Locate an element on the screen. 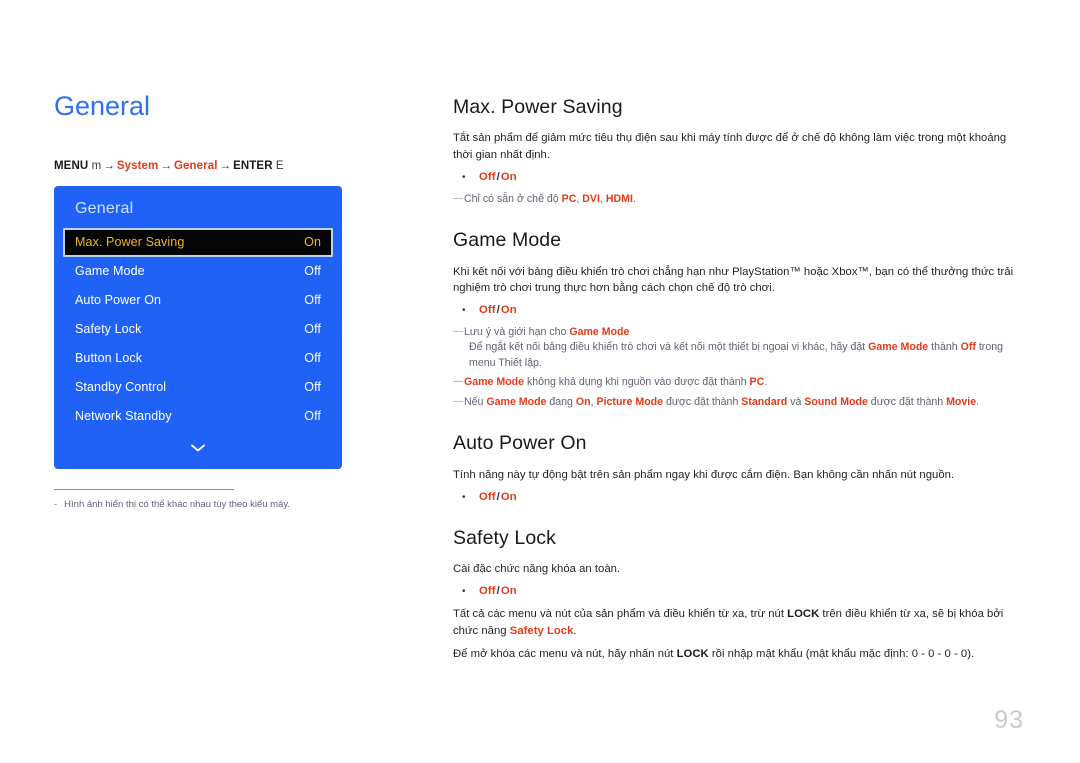  note-b: đang is located at coordinates (561, 401).